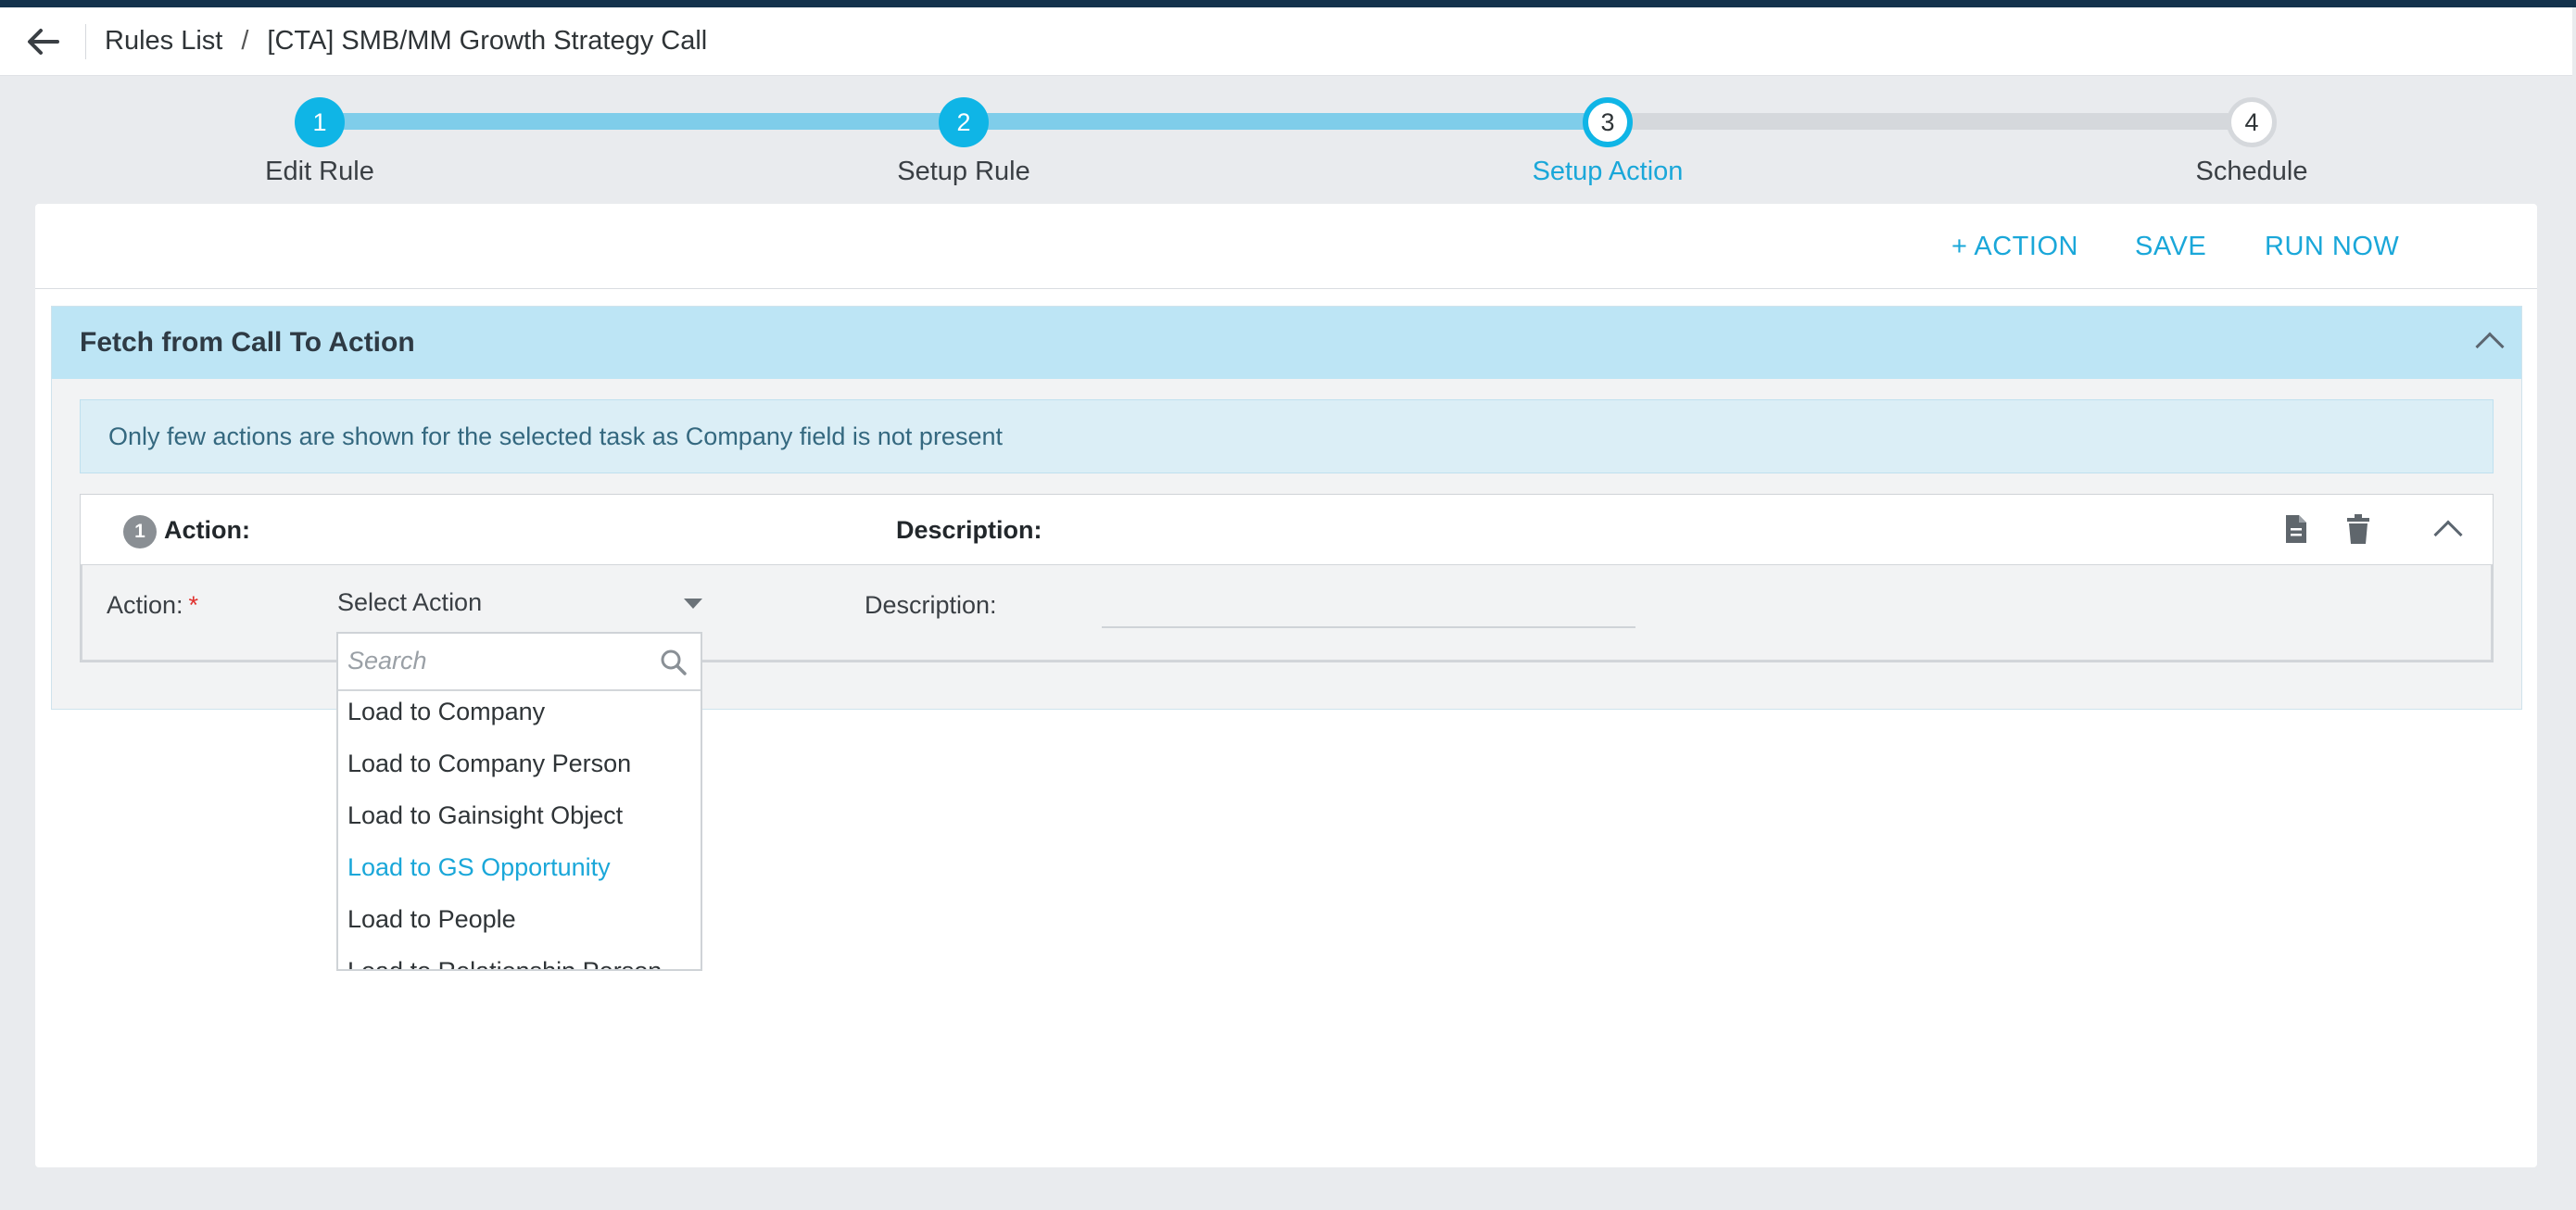 This screenshot has height=1210, width=2576. I want to click on top-stripe, so click(1288, 3).